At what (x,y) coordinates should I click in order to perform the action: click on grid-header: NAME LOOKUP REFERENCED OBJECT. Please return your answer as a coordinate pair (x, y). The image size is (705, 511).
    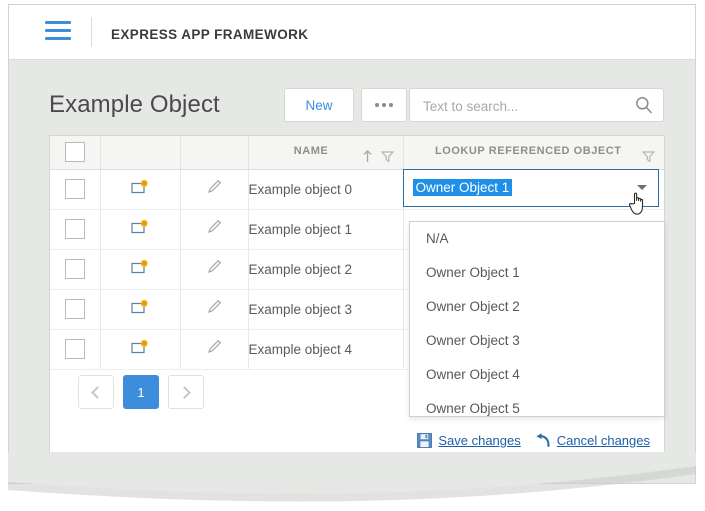
    Looking at the image, I should click on (357, 153).